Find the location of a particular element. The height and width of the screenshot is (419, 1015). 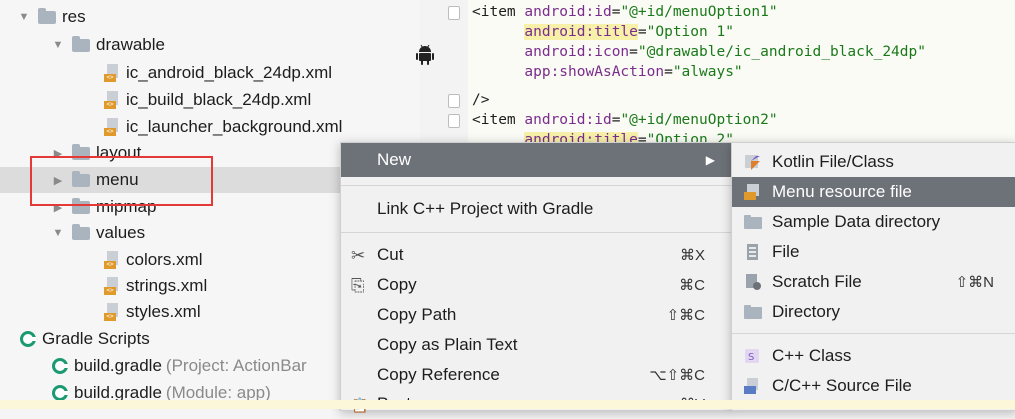

menu-item-copy: ⎘ Copy ⌘C is located at coordinates (536, 285).